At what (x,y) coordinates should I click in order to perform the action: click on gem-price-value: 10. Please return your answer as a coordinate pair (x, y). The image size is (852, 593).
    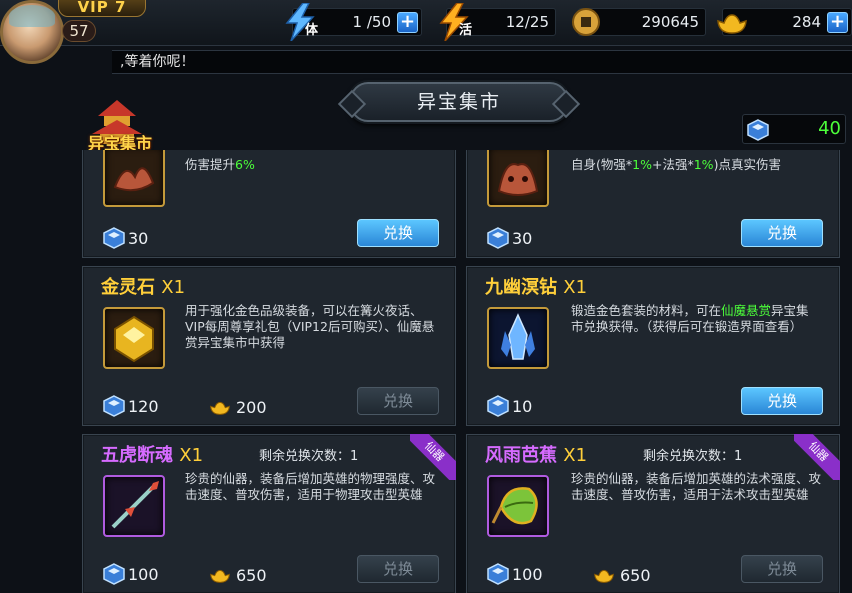
    Looking at the image, I should click on (522, 406).